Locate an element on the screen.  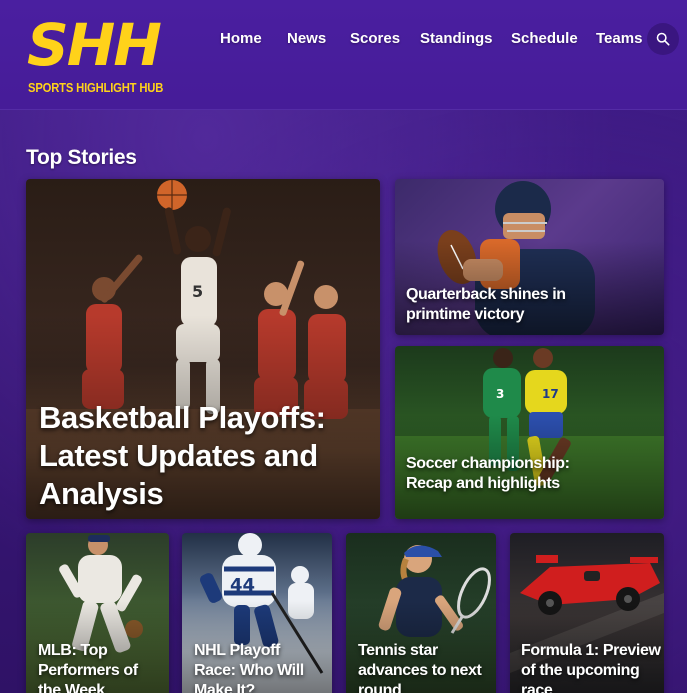
nav-item-teams: Teams is located at coordinates (619, 38).